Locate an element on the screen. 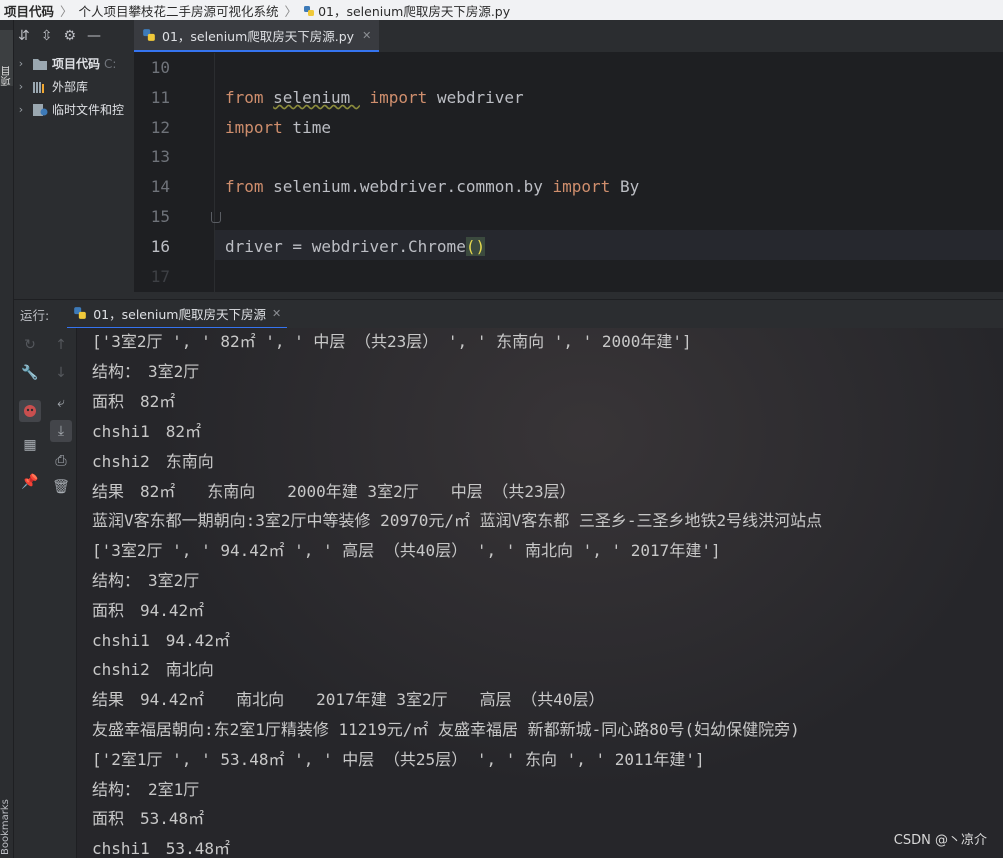 This screenshot has height=858, width=1003. code-line-11: from selenium import webdriver is located at coordinates (374, 97).